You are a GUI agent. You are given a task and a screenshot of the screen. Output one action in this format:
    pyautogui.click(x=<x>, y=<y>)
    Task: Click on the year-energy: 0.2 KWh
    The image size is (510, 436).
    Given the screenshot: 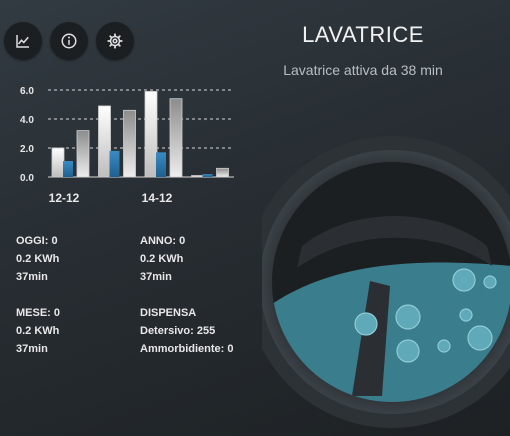 What is the action you would take?
    pyautogui.click(x=162, y=259)
    